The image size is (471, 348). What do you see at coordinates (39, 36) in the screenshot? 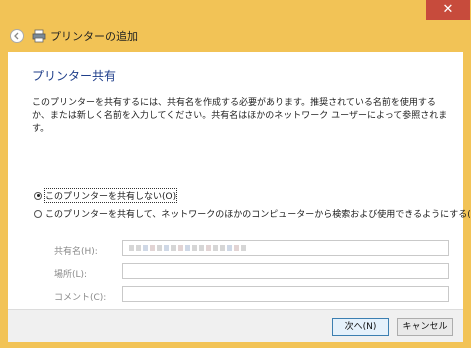
I see `printer-icon` at bounding box center [39, 36].